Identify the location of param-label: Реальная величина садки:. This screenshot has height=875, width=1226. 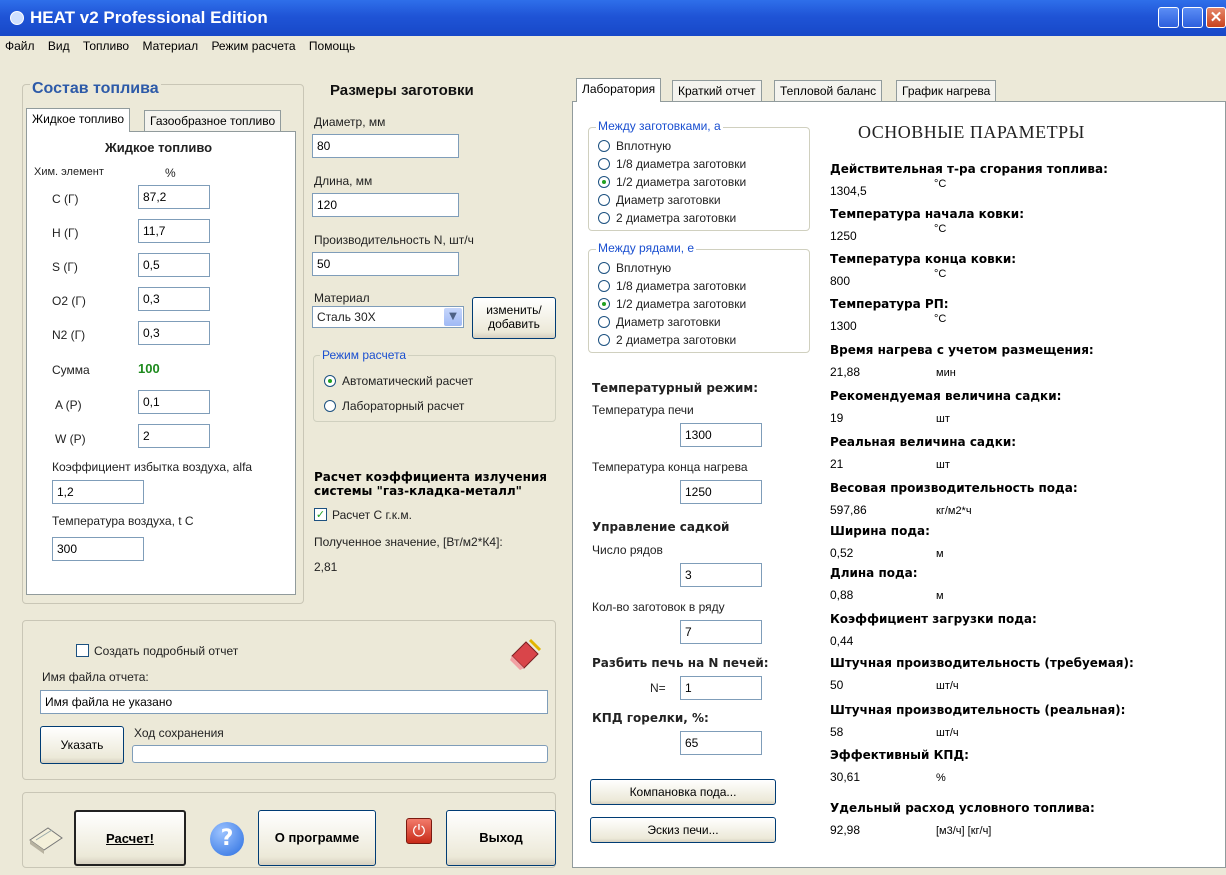
(923, 442).